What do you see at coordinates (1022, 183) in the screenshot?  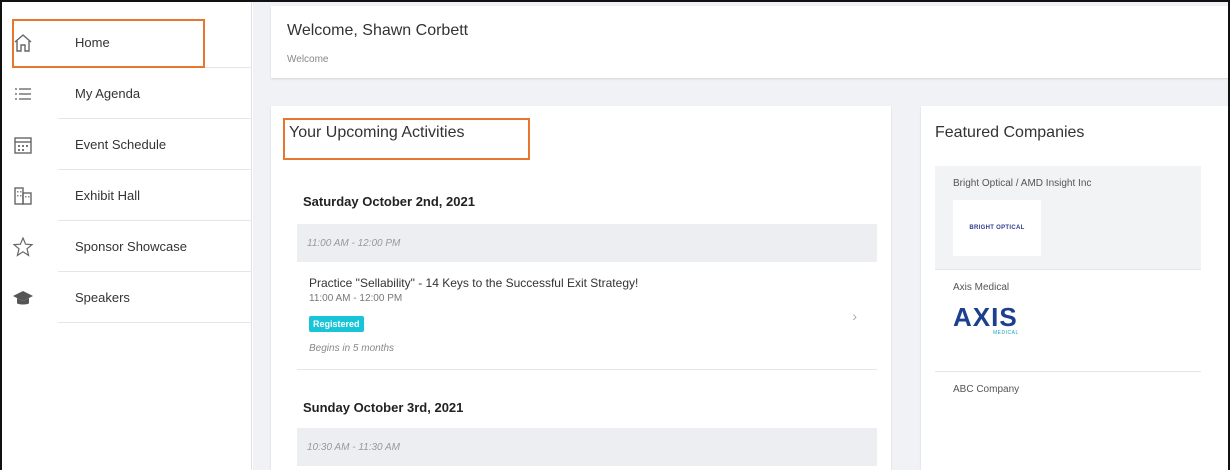 I see `company-name: Bright Optical / AMD Insight Inc` at bounding box center [1022, 183].